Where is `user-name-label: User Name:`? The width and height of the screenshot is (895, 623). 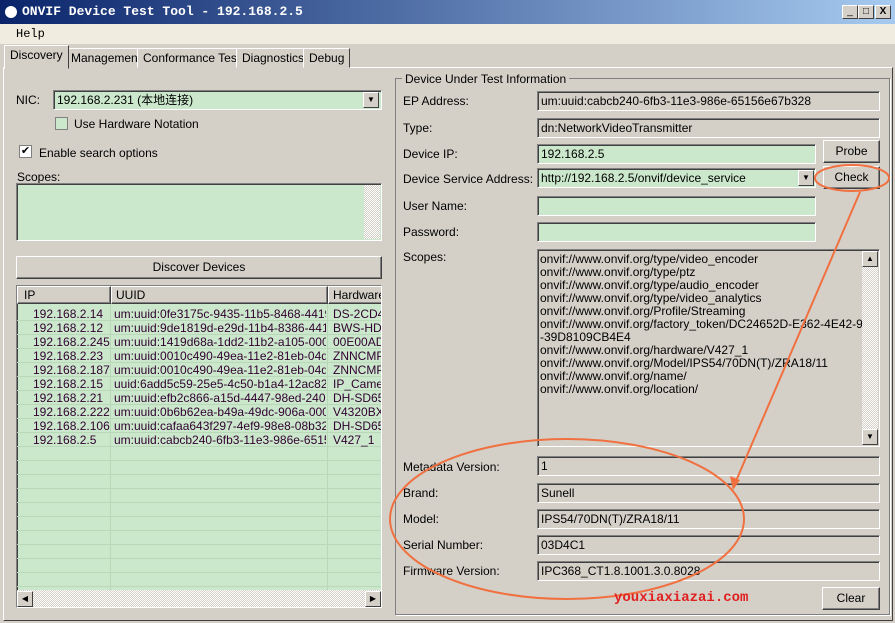
user-name-label: User Name: is located at coordinates (435, 206).